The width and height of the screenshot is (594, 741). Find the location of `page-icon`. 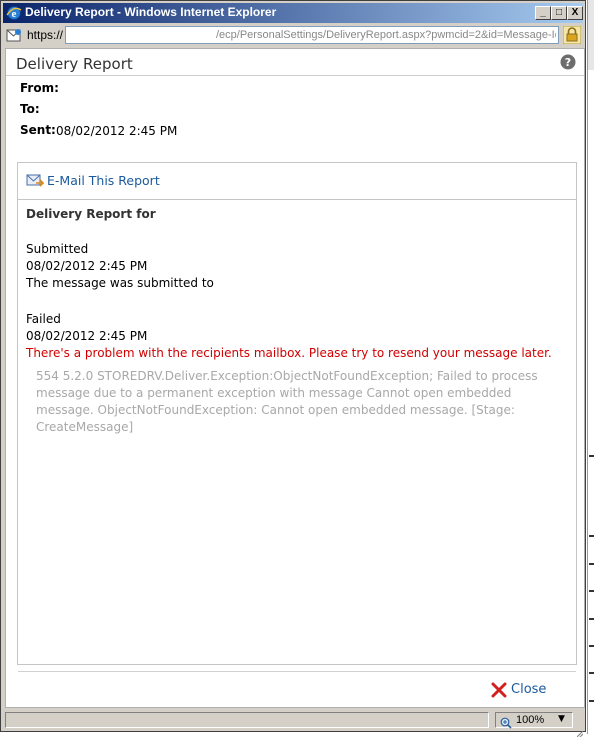

page-icon is located at coordinates (14, 35).